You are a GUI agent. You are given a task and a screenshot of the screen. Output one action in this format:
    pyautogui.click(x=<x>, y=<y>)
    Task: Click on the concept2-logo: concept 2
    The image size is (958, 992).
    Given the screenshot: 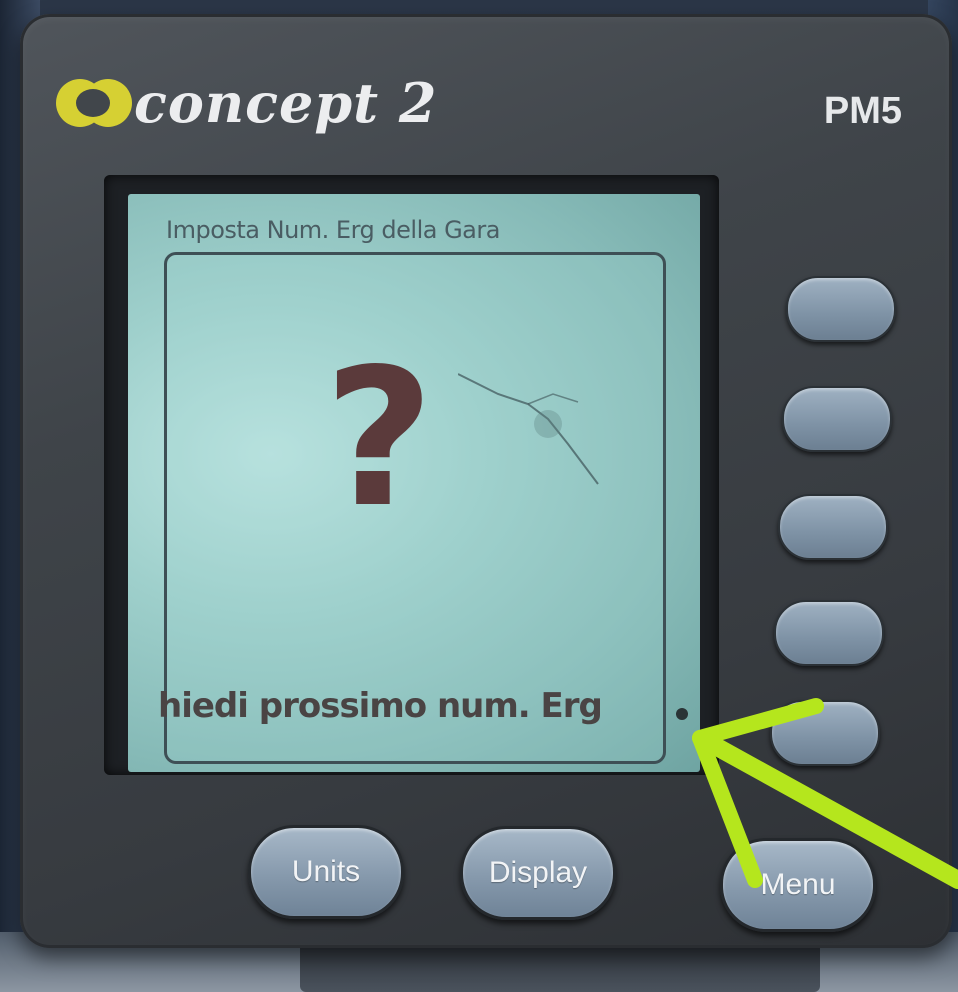 What is the action you would take?
    pyautogui.click(x=246, y=103)
    